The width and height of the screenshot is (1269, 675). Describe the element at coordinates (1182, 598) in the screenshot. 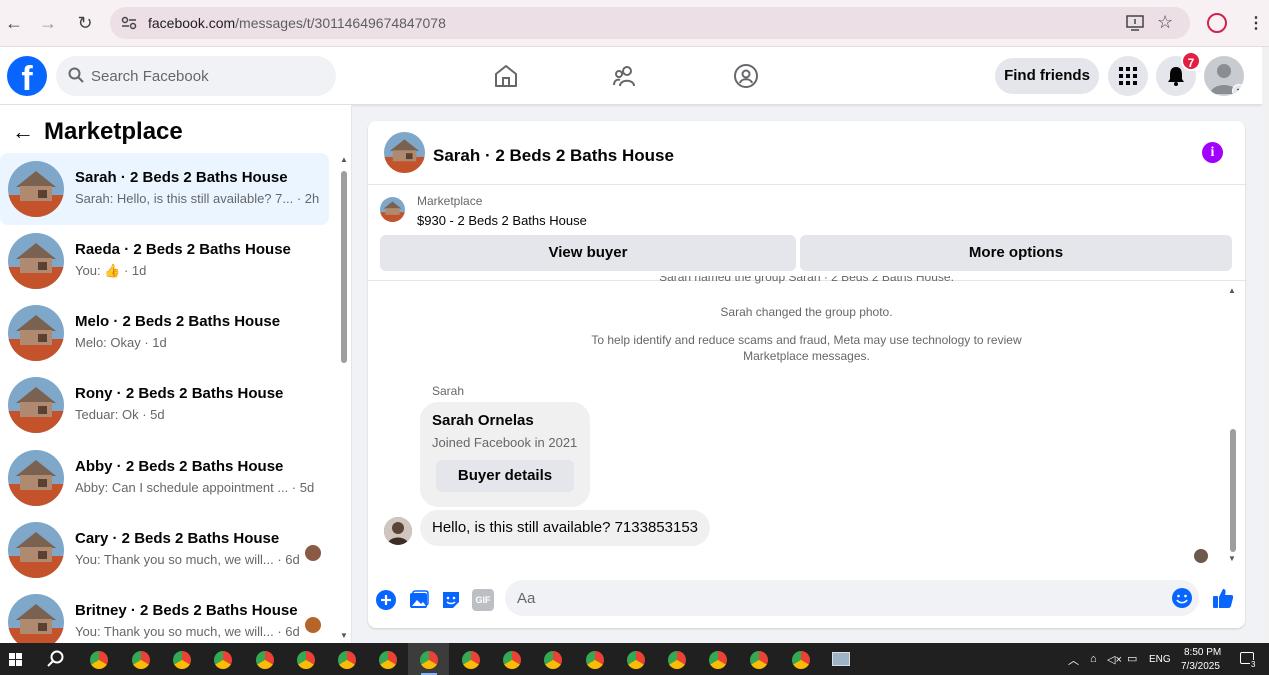

I see `emoji-icon` at that location.